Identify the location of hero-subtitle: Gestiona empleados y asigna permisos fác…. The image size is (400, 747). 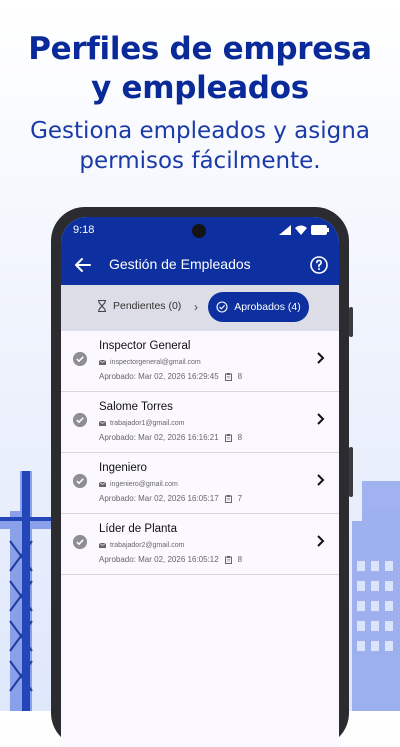
(200, 146).